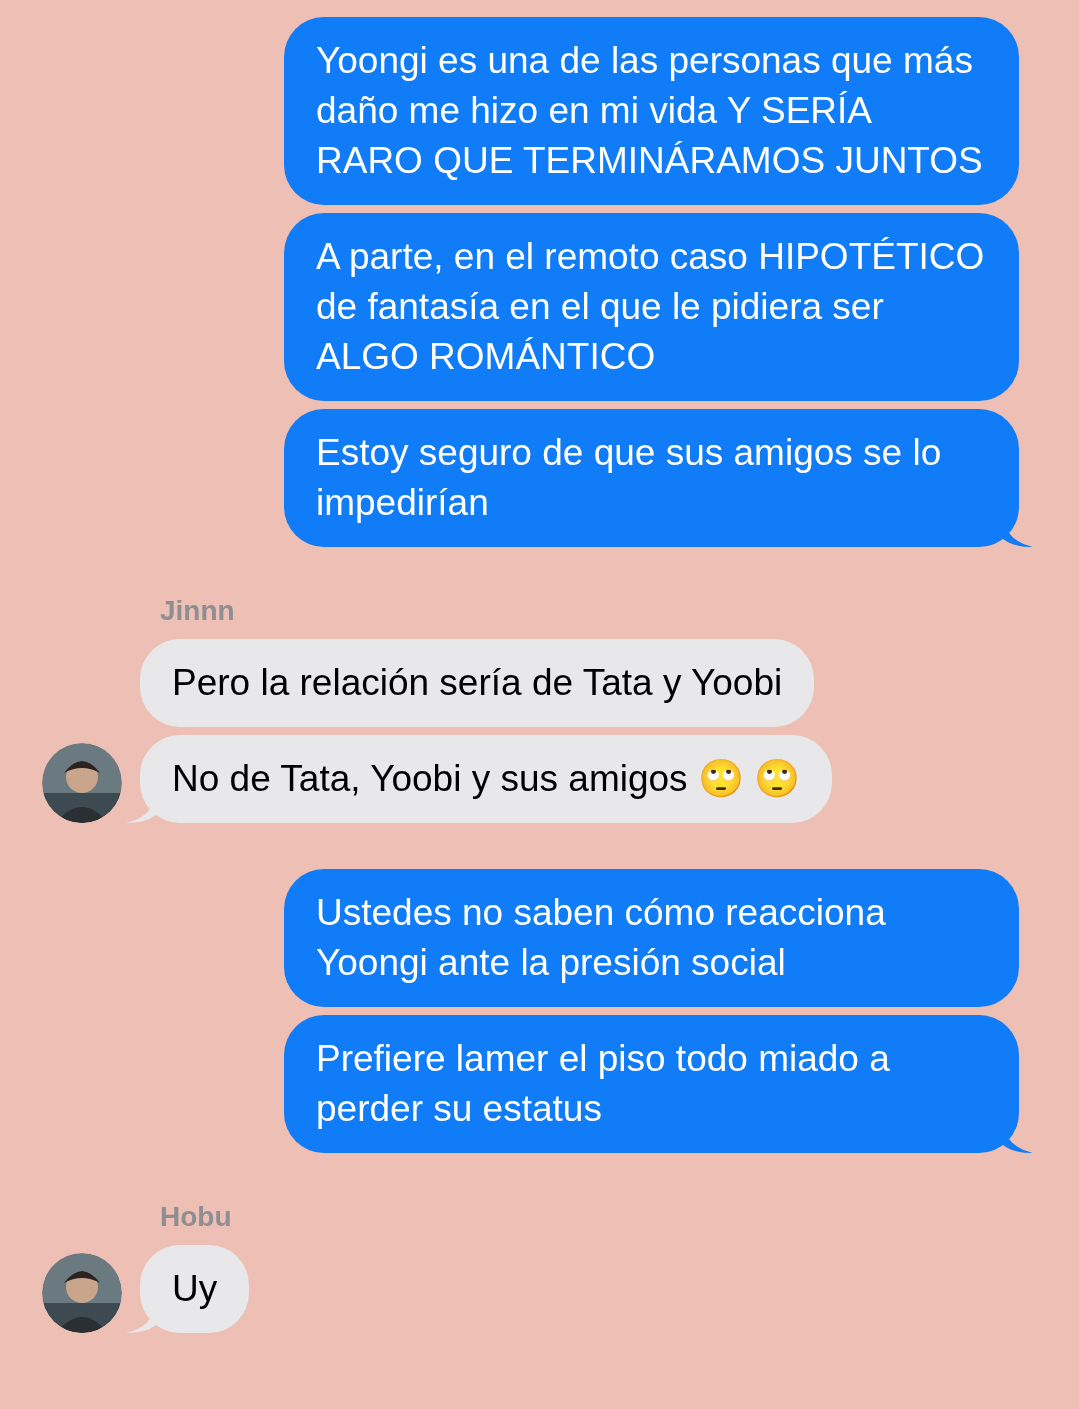  Describe the element at coordinates (195, 1289) in the screenshot. I see `message-bubble: Uy` at that location.